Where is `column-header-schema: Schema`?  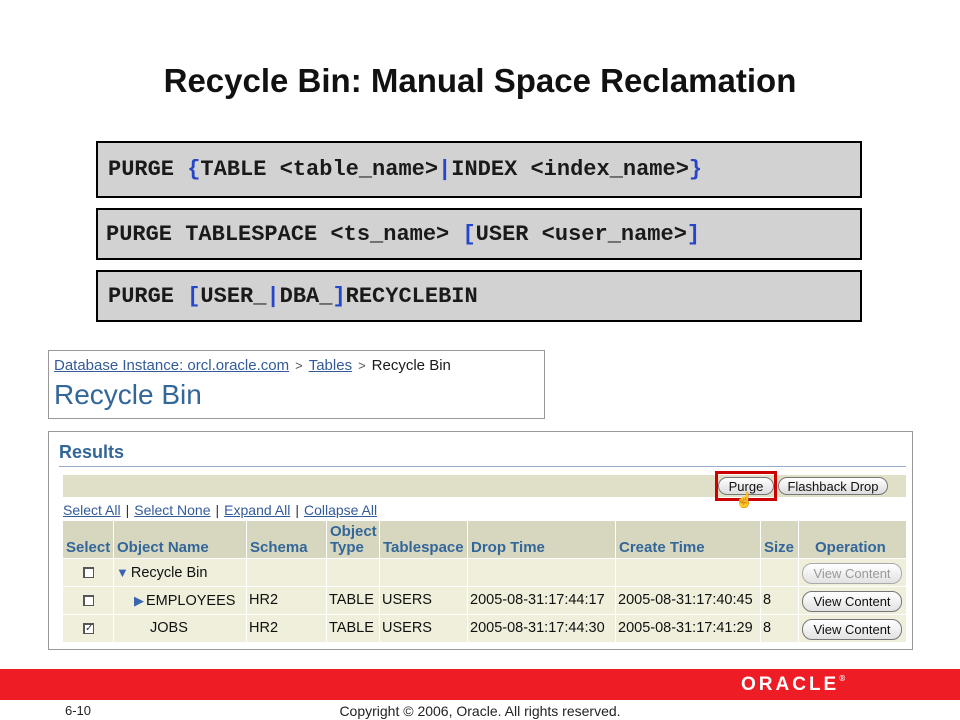 column-header-schema: Schema is located at coordinates (287, 539).